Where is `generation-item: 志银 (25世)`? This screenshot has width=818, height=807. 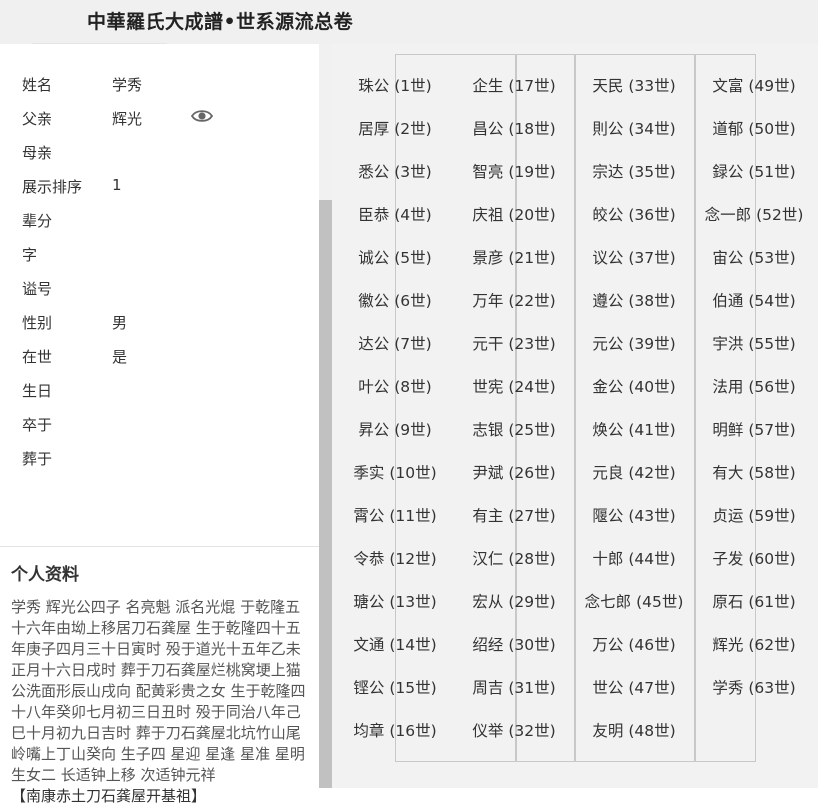
generation-item: 志银 (25世) is located at coordinates (514, 430).